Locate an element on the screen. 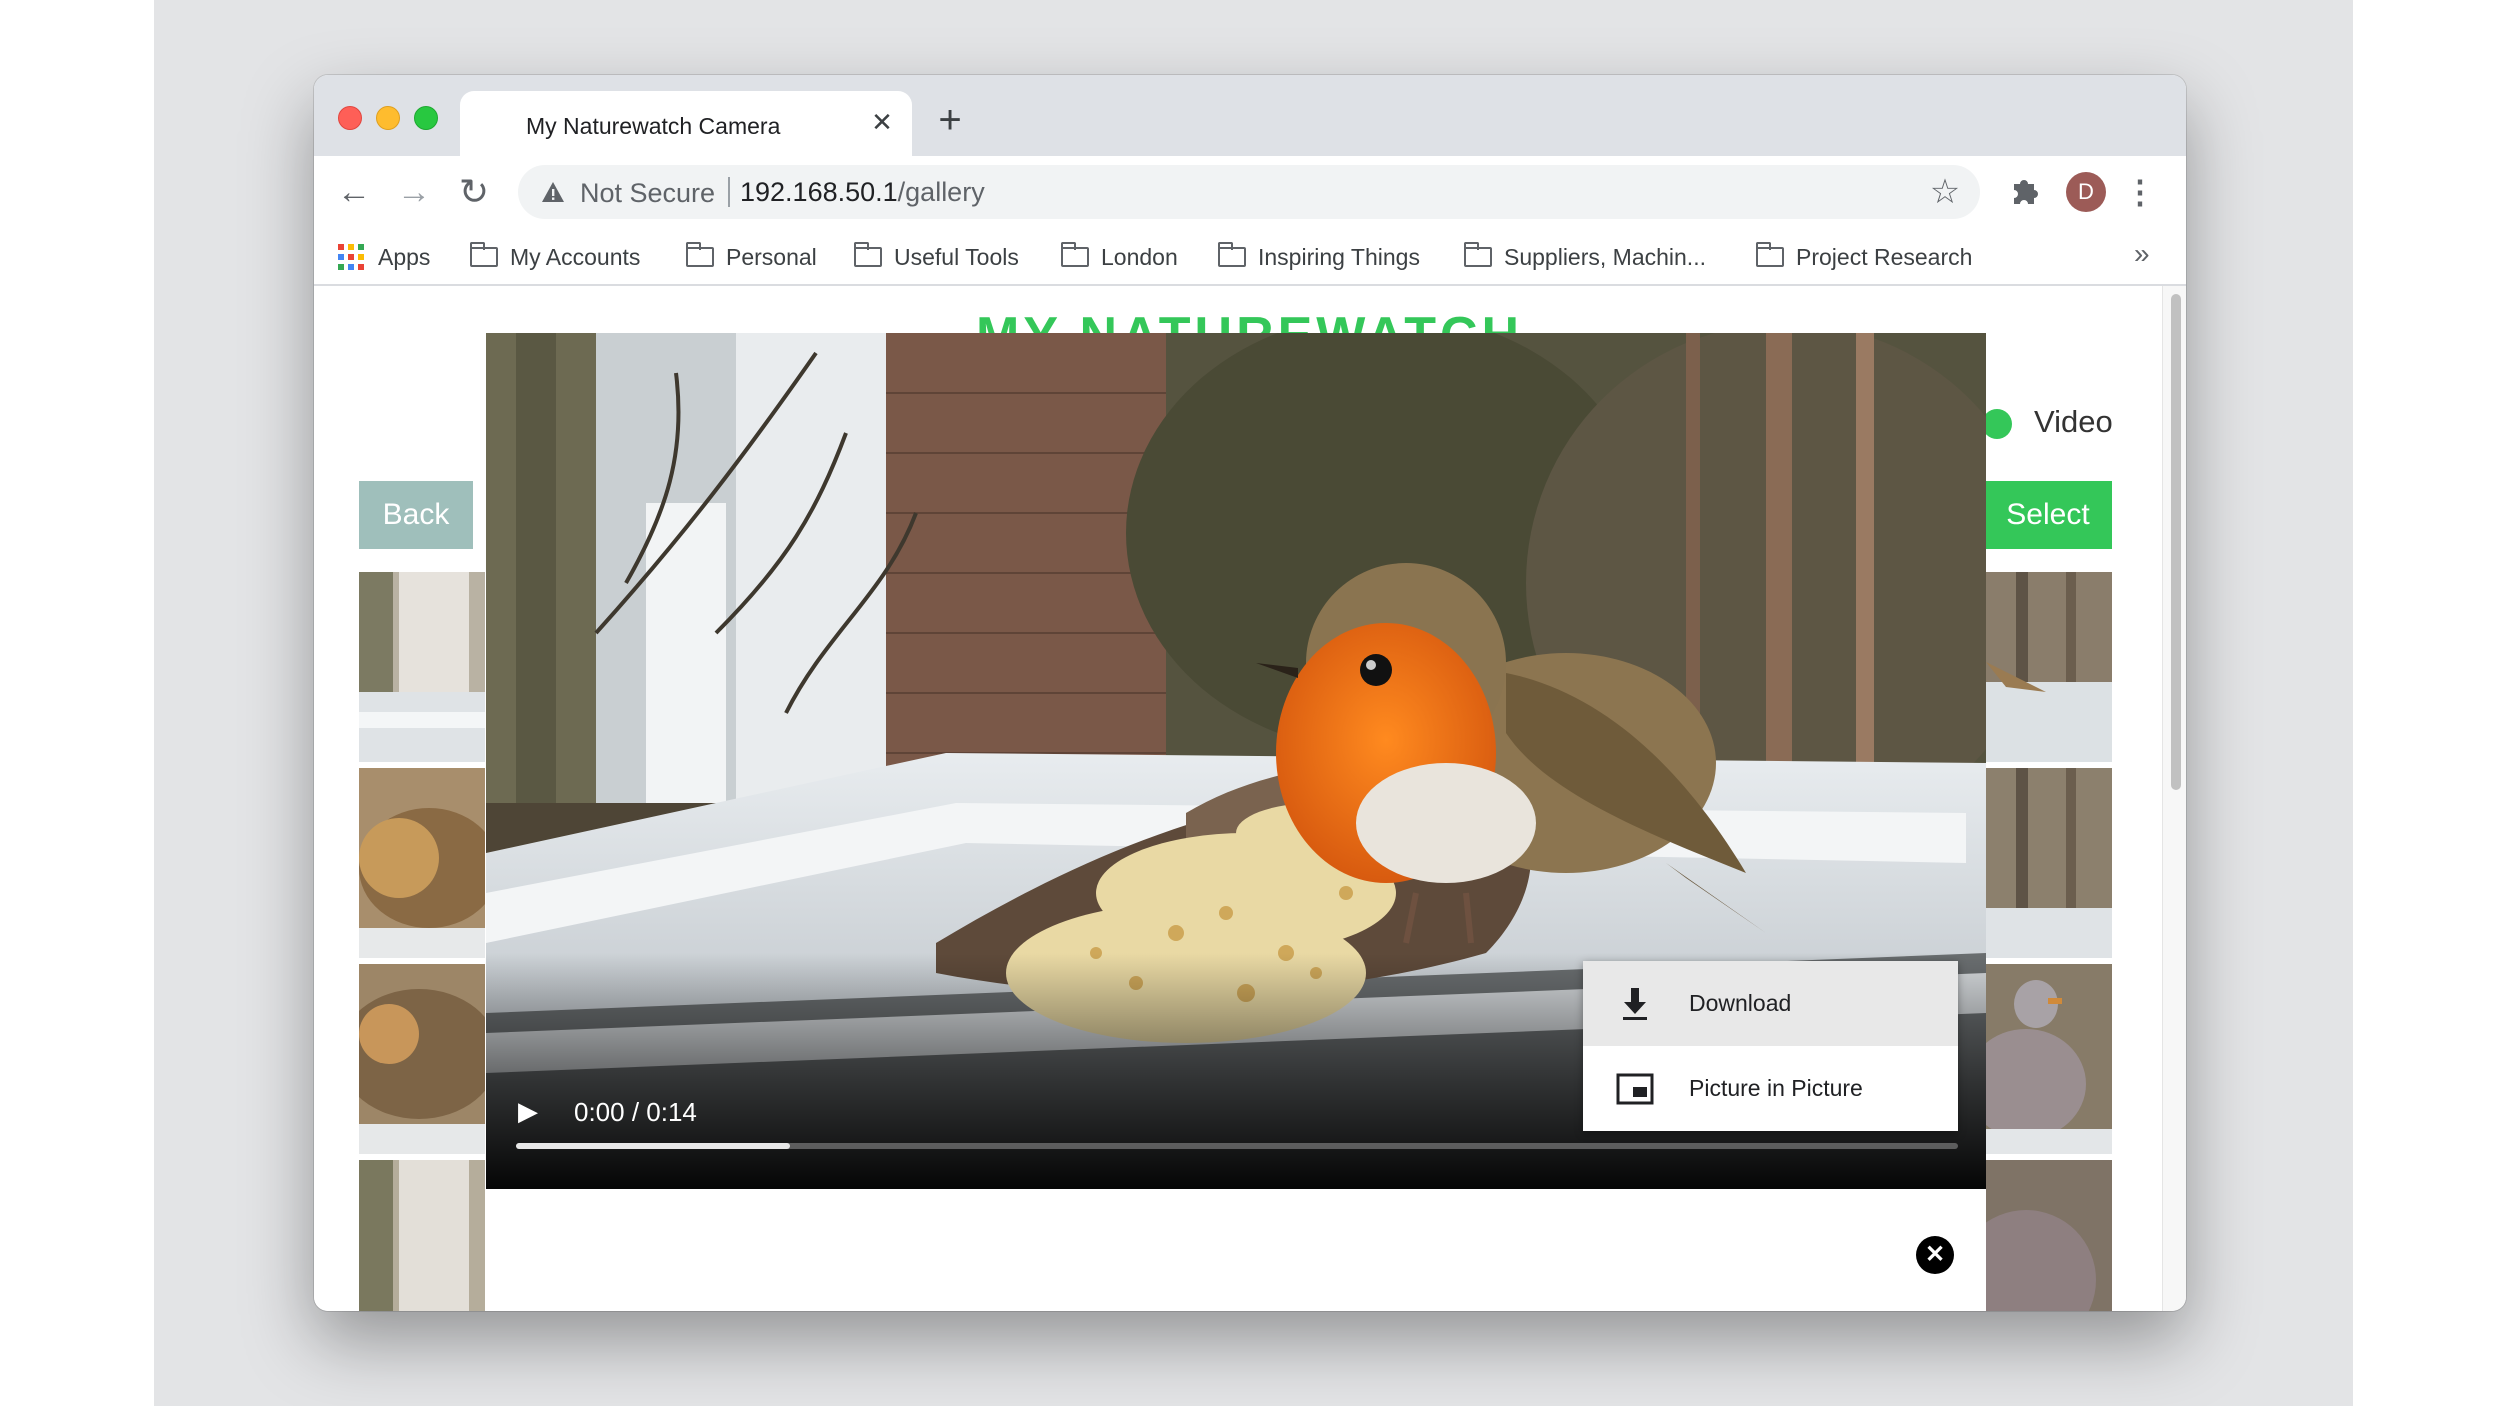  warning-icon is located at coordinates (553, 192).